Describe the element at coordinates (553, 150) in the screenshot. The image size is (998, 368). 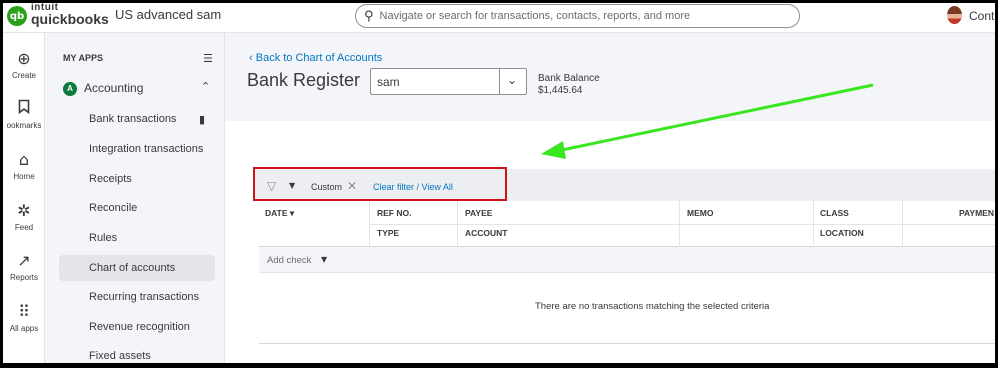
I see `annotation-arrow-head` at that location.